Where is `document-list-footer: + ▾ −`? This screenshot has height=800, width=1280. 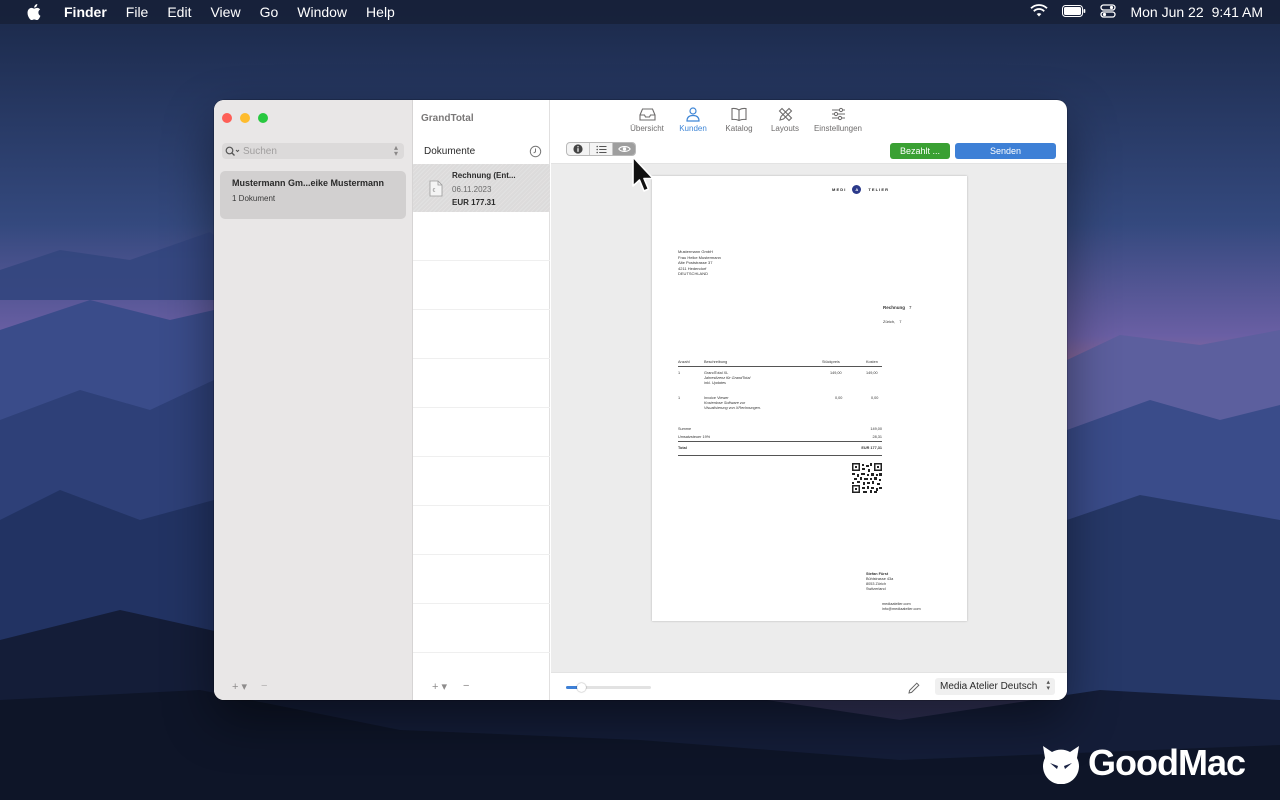
document-list-footer: + ▾ − is located at coordinates (450, 686).